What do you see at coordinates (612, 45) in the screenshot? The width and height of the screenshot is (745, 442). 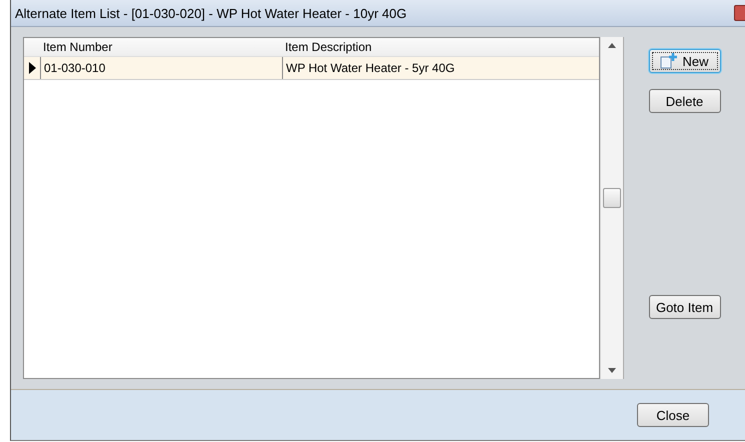 I see `scroll-up-icon` at bounding box center [612, 45].